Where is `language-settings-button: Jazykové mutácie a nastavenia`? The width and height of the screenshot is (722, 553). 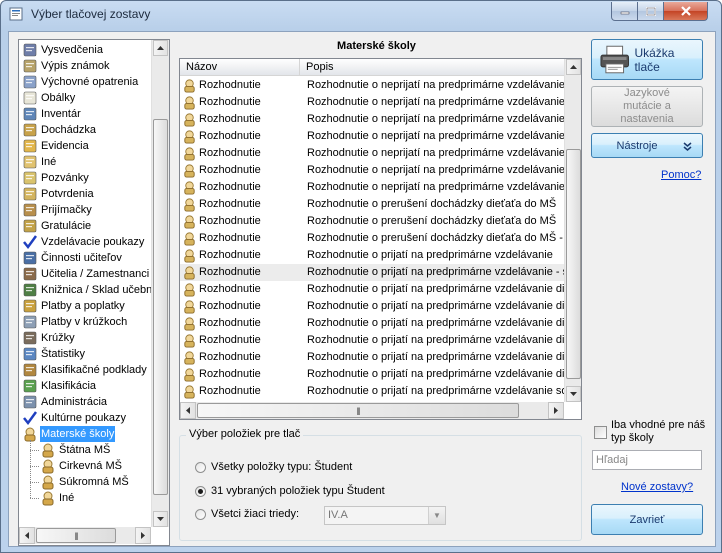
language-settings-button: Jazykové mutácie a nastavenia is located at coordinates (647, 106).